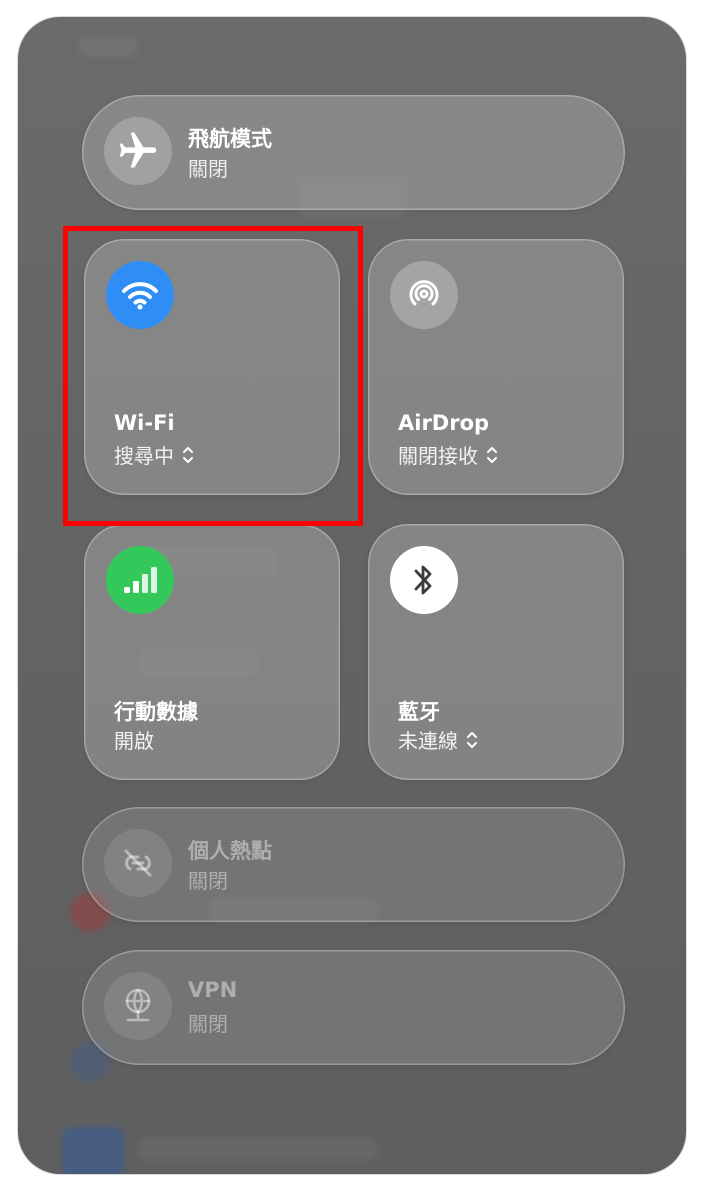 Image resolution: width=704 pixels, height=1192 pixels. What do you see at coordinates (353, 1007) in the screenshot?
I see `vpn-toggle: VPN 關閉` at bounding box center [353, 1007].